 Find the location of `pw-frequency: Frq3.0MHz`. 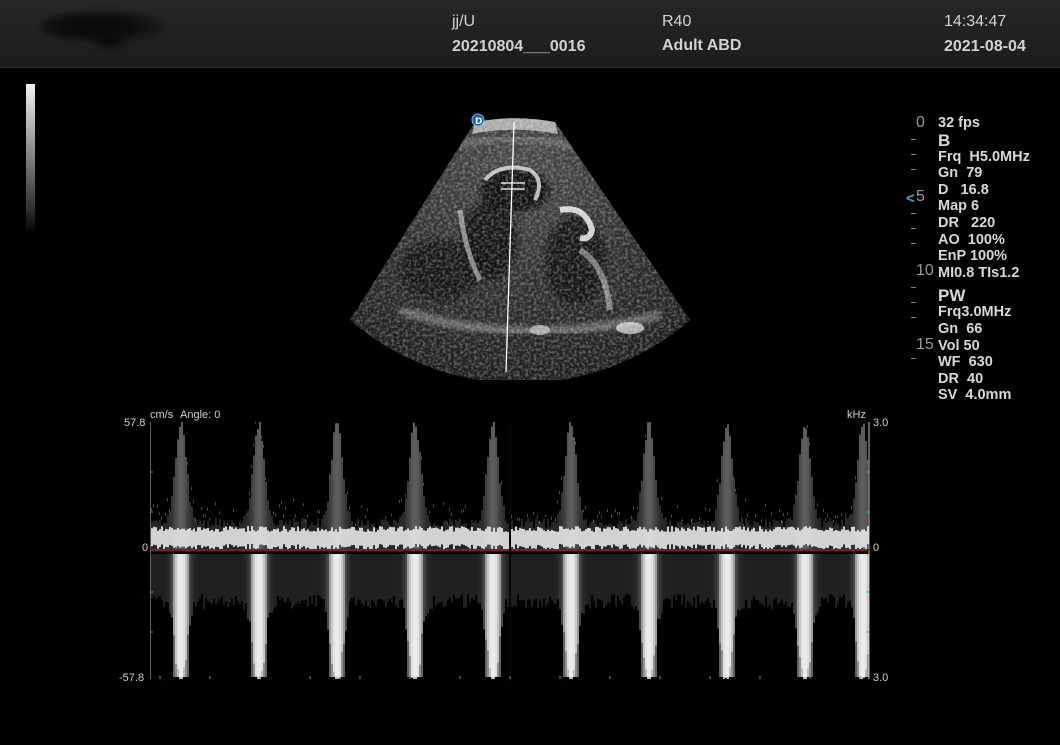

pw-frequency: Frq3.0MHz is located at coordinates (975, 312).